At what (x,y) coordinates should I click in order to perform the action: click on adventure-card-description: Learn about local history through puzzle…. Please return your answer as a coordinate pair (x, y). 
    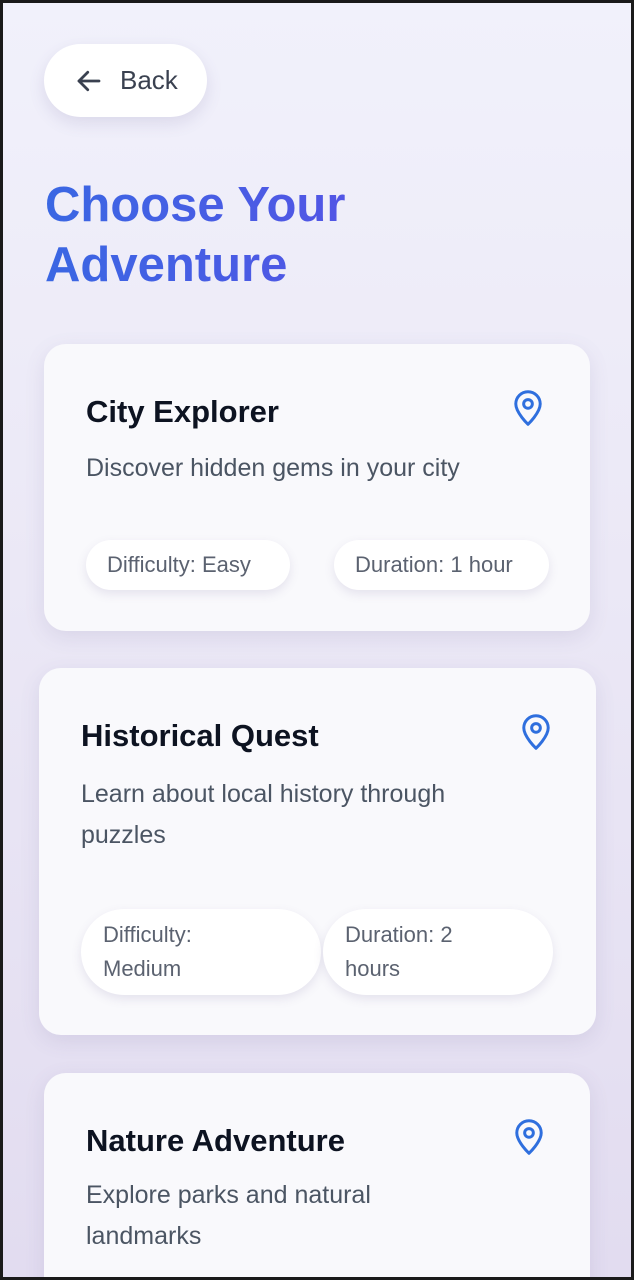
    Looking at the image, I should click on (263, 814).